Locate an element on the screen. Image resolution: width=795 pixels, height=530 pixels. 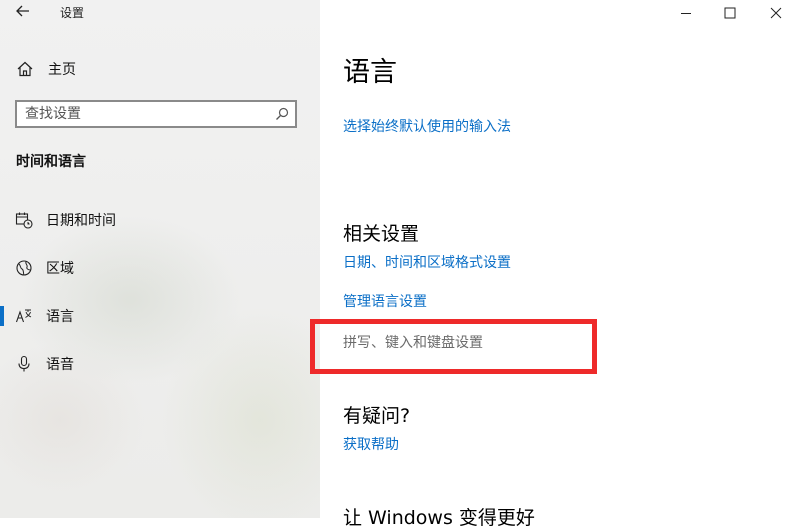
back-button is located at coordinates (23, 12).